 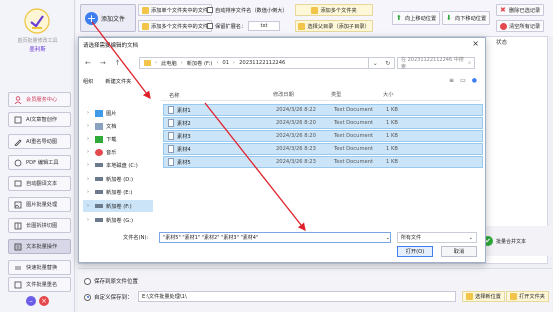 I want to click on choose-dir-button: 选择新位置, so click(x=483, y=296).